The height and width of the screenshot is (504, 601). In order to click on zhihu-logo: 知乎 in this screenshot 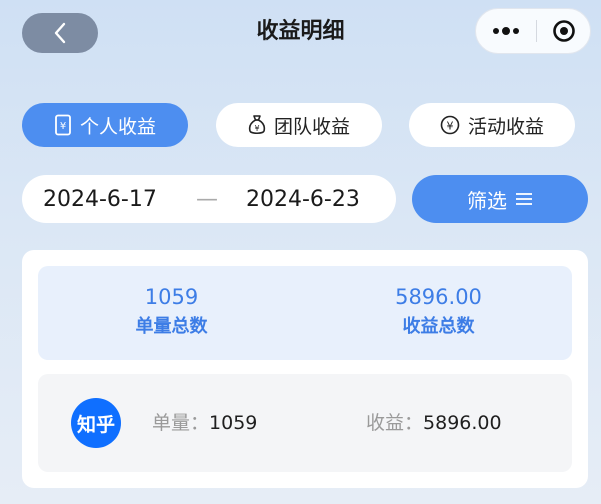, I will do `click(96, 423)`.